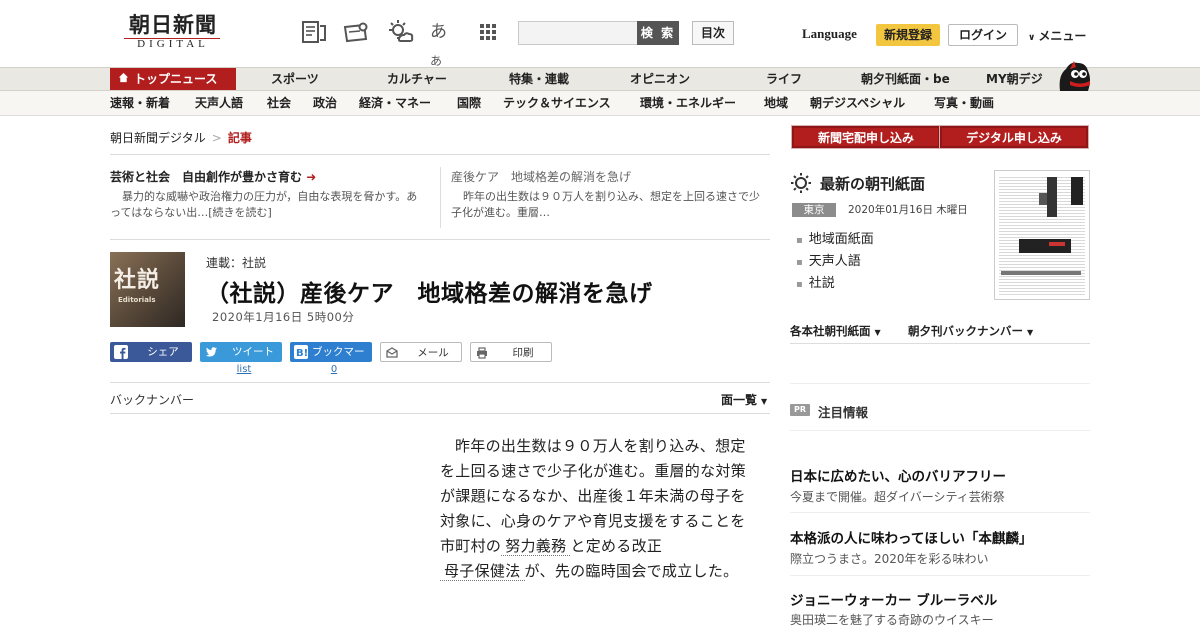  What do you see at coordinates (295, 79) in the screenshot?
I see `nav-sports: スポーツ` at bounding box center [295, 79].